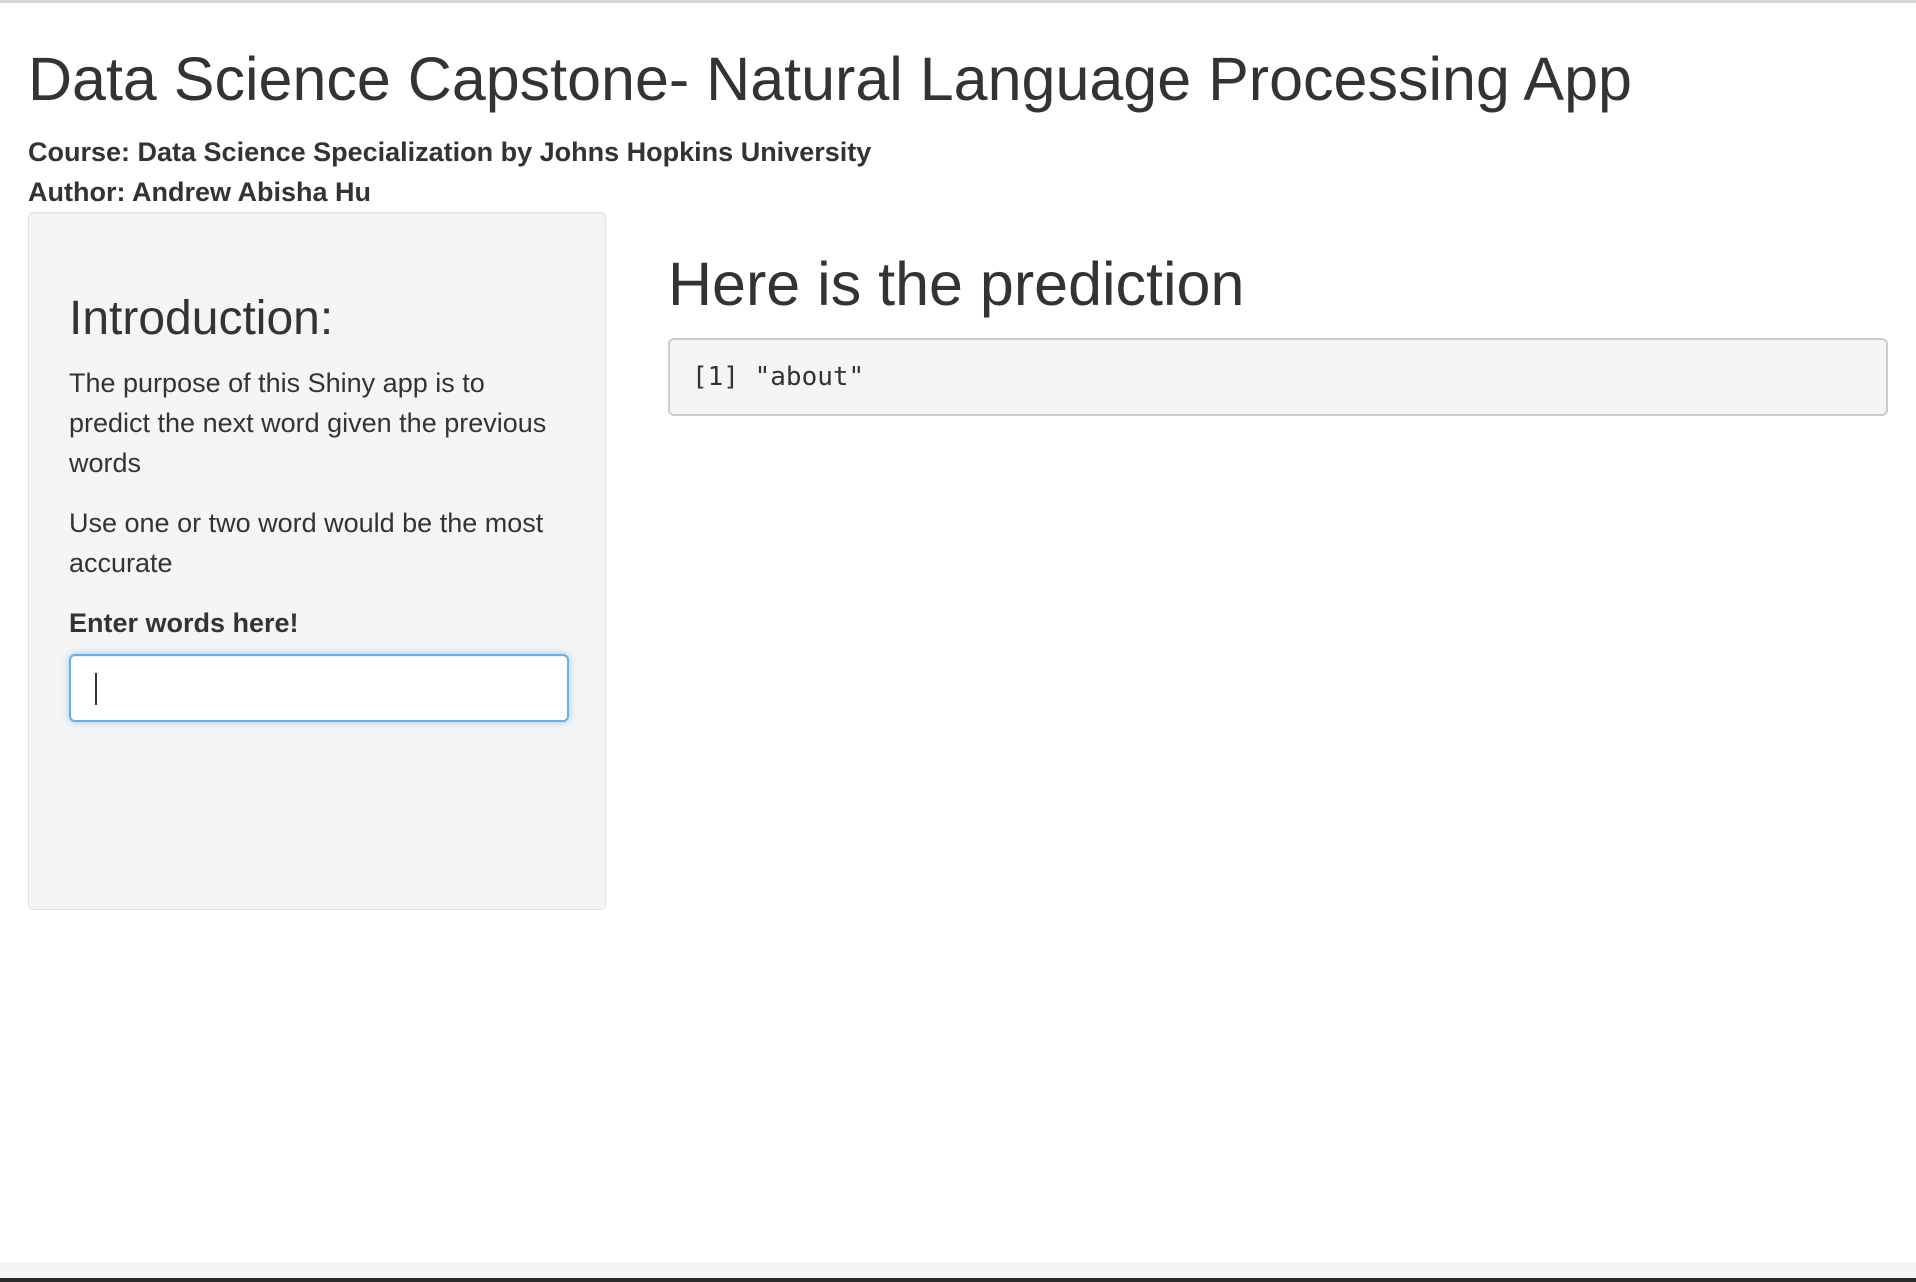 The height and width of the screenshot is (1282, 1916). I want to click on author-subtitle: Author: Andrew Abisha Hu, so click(199, 192).